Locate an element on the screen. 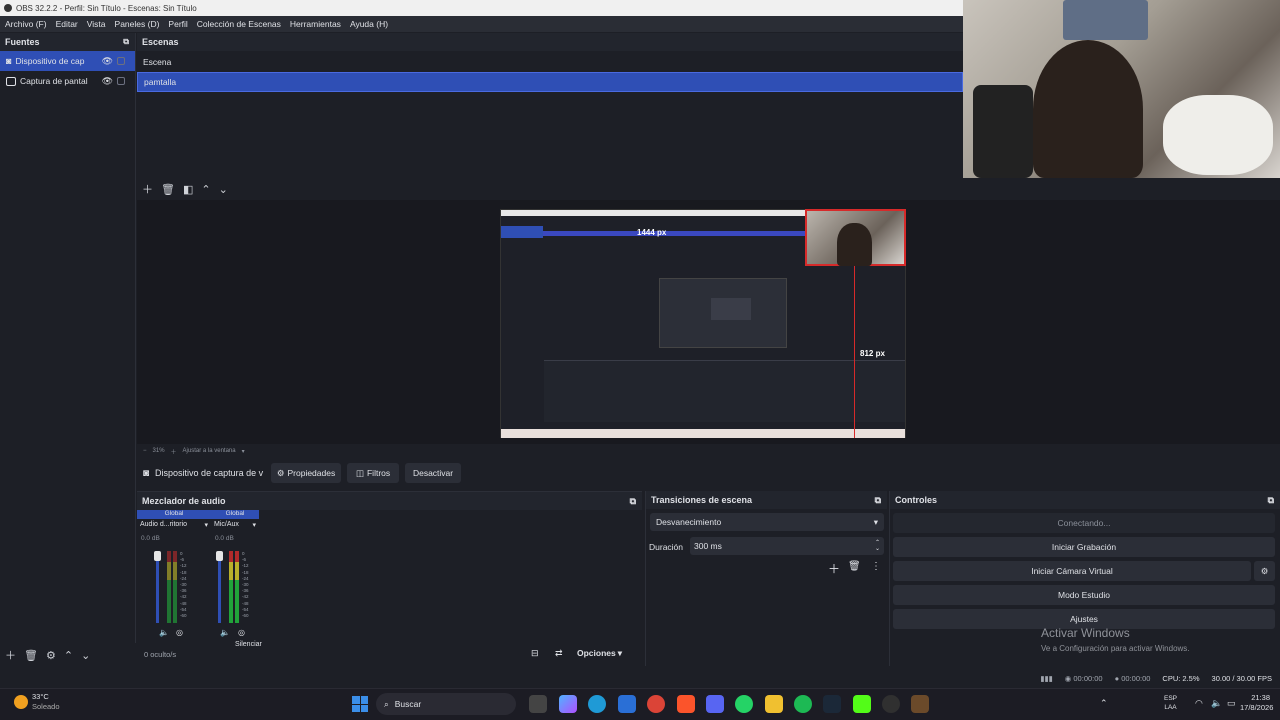  filter-icon: ◧ is located at coordinates (188, 189).